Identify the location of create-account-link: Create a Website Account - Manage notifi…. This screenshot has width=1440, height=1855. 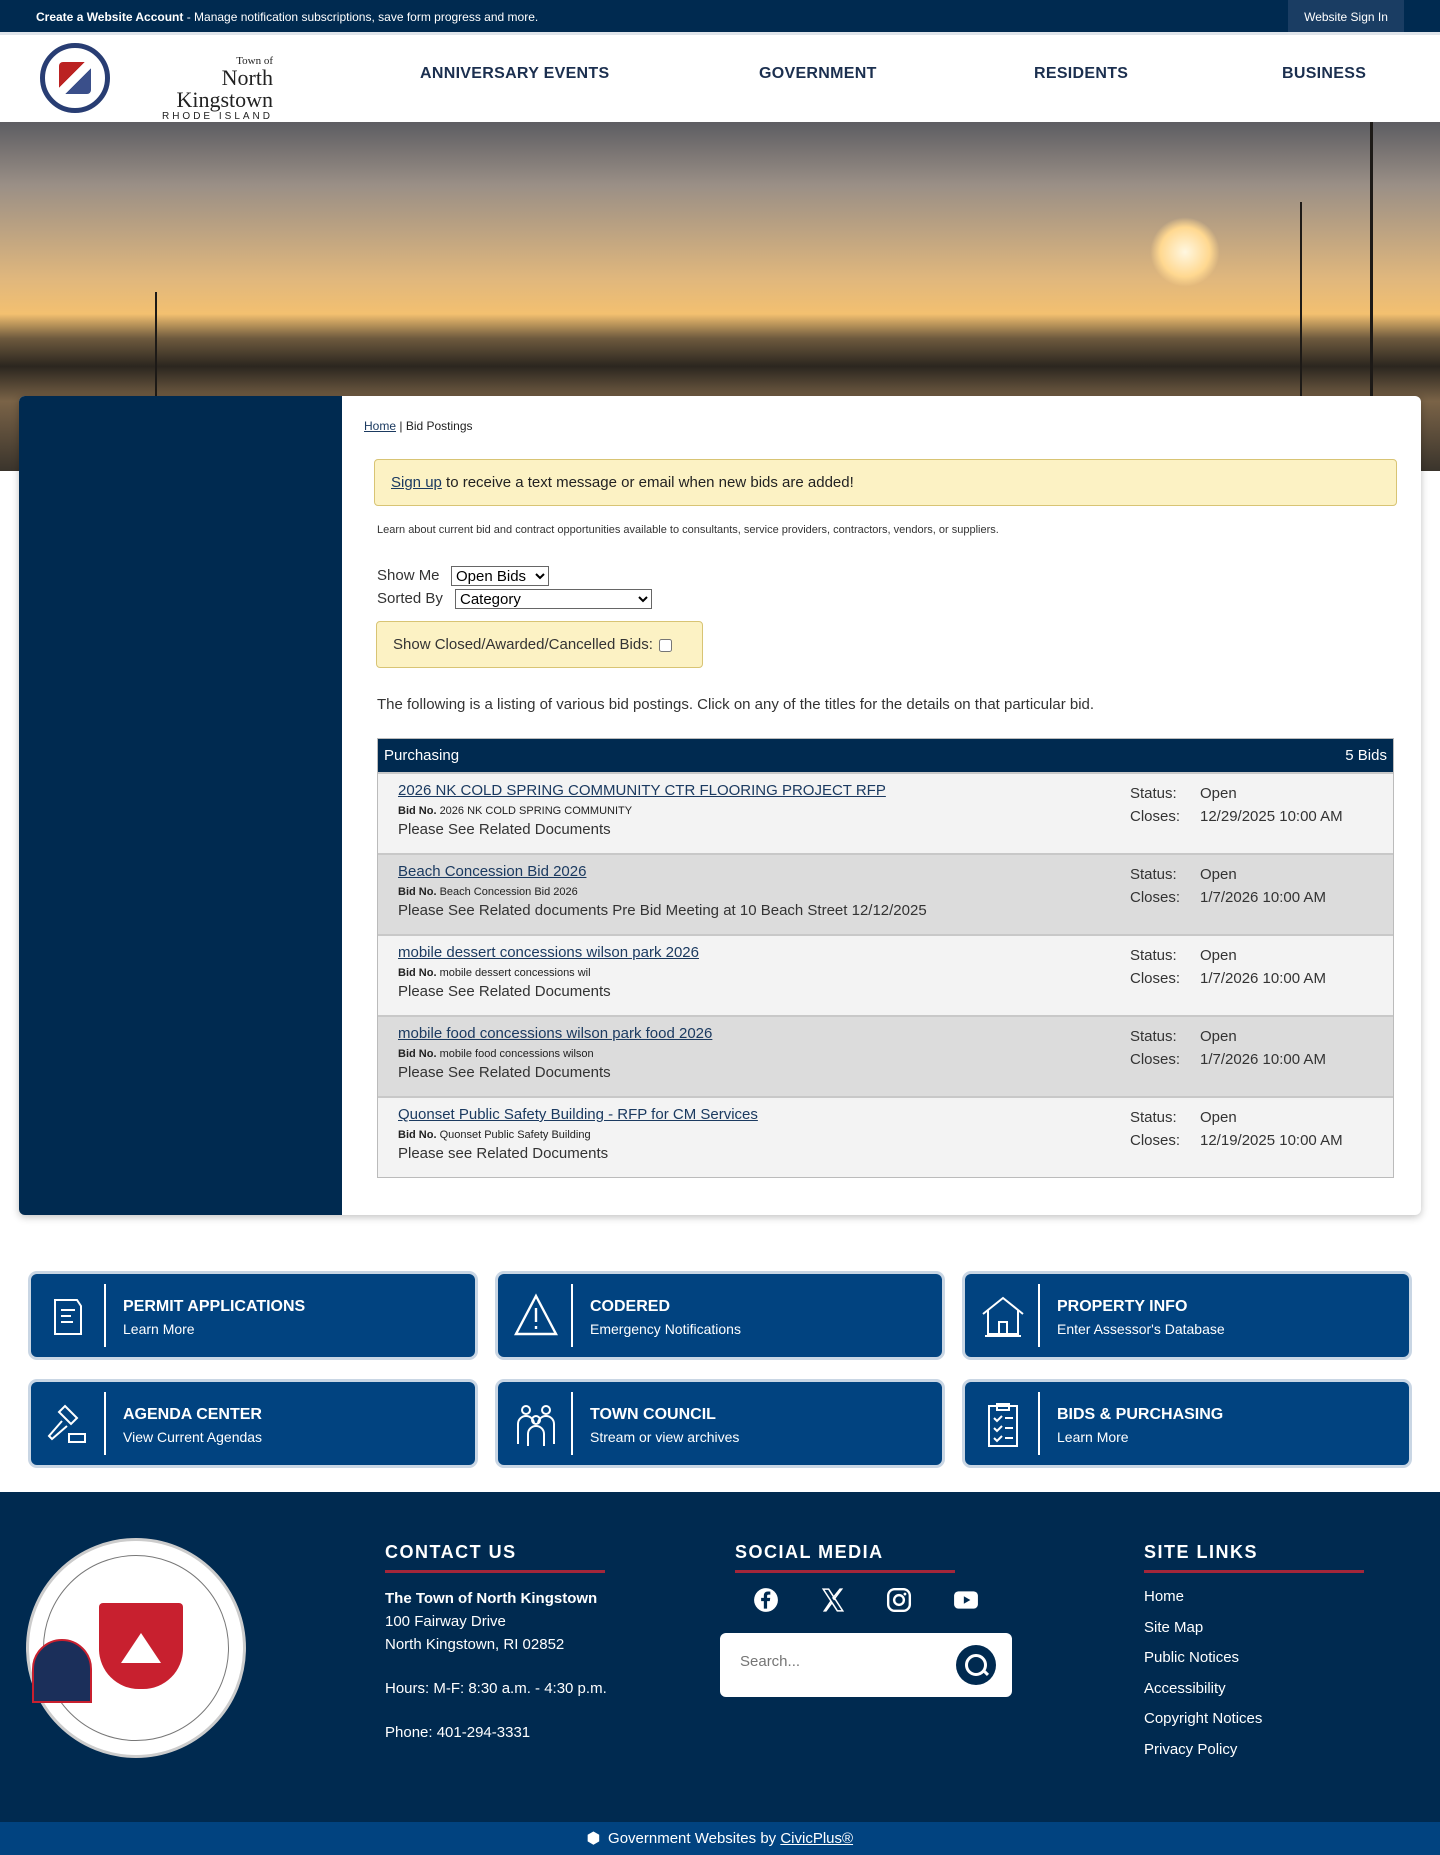
(287, 17).